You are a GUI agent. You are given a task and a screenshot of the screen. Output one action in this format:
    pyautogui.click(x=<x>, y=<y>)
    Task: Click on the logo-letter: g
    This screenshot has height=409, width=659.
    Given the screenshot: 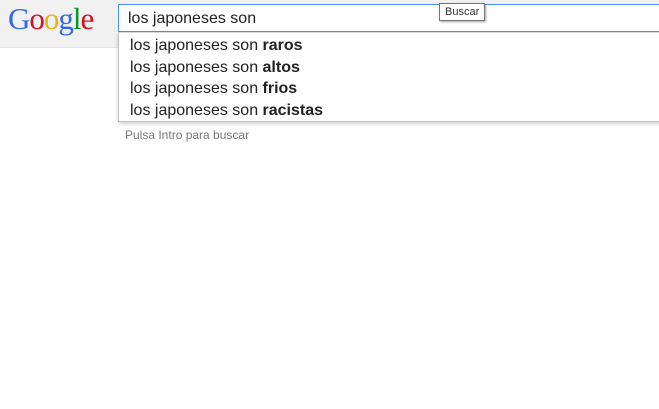 What is the action you would take?
    pyautogui.click(x=65, y=18)
    